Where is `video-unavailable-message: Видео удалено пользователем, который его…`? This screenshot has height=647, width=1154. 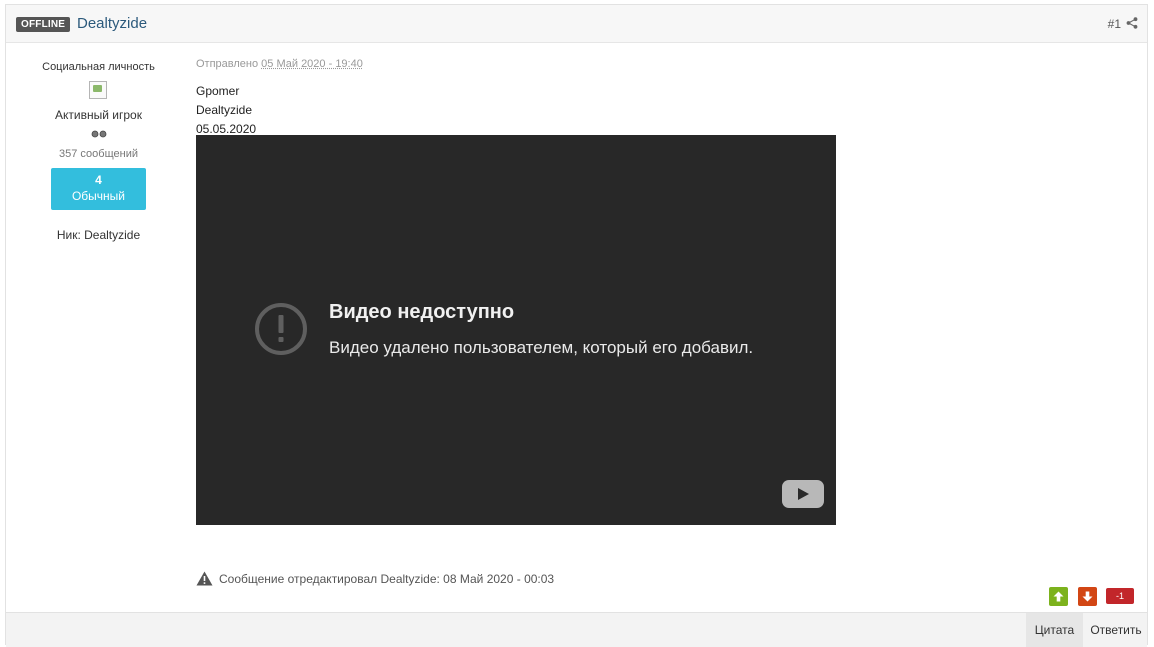
video-unavailable-message: Видео удалено пользователем, который его… is located at coordinates (541, 347).